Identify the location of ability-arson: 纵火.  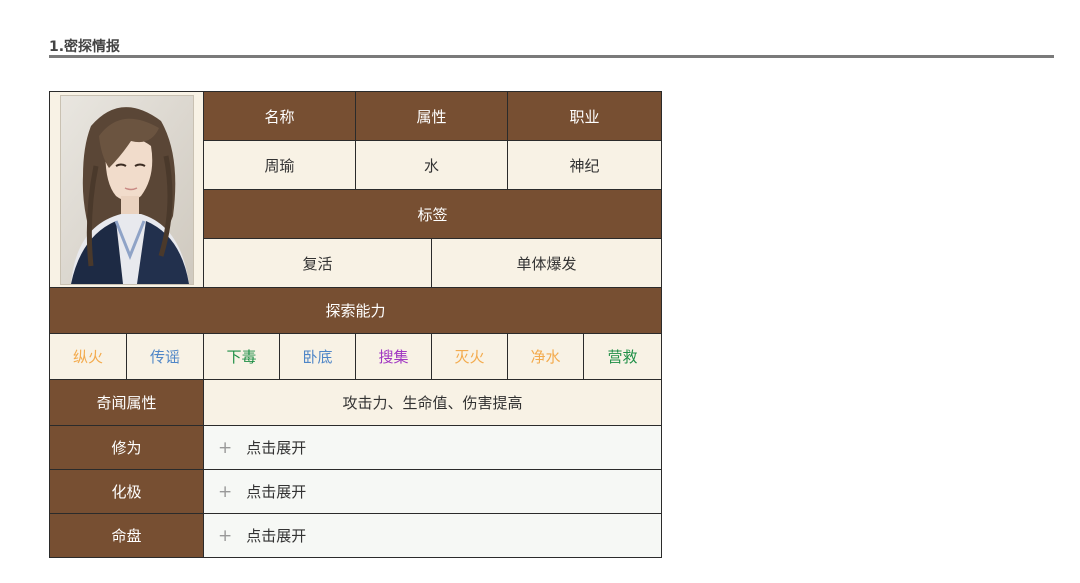
(88, 356).